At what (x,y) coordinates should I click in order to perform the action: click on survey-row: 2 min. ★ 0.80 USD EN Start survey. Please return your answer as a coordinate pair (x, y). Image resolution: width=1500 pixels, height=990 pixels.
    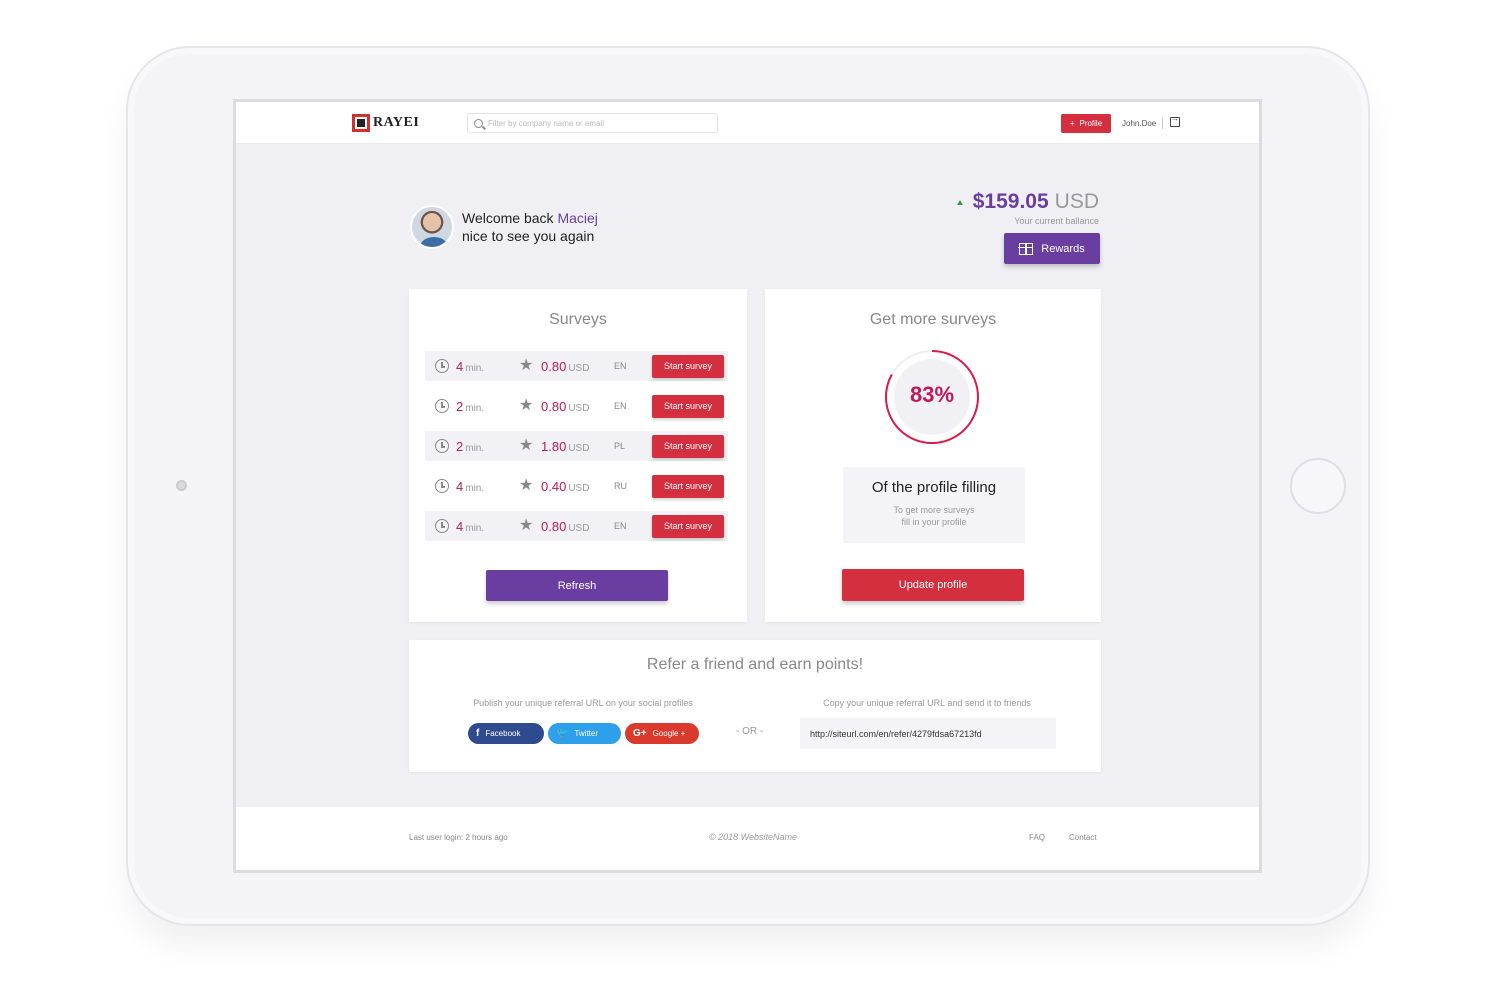
    Looking at the image, I should click on (576, 406).